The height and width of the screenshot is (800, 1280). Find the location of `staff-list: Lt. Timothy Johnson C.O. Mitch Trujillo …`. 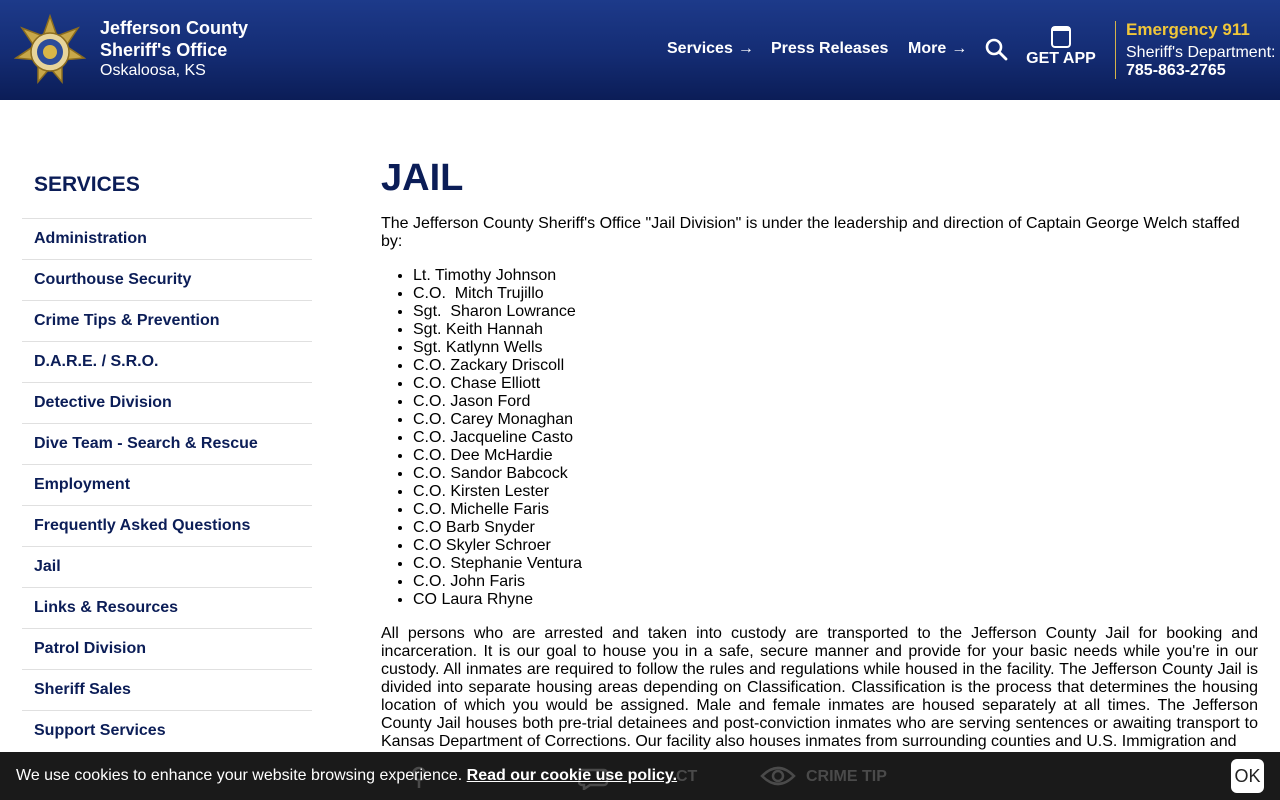

staff-list: Lt. Timothy Johnson C.O. Mitch Trujillo … is located at coordinates (497, 438).